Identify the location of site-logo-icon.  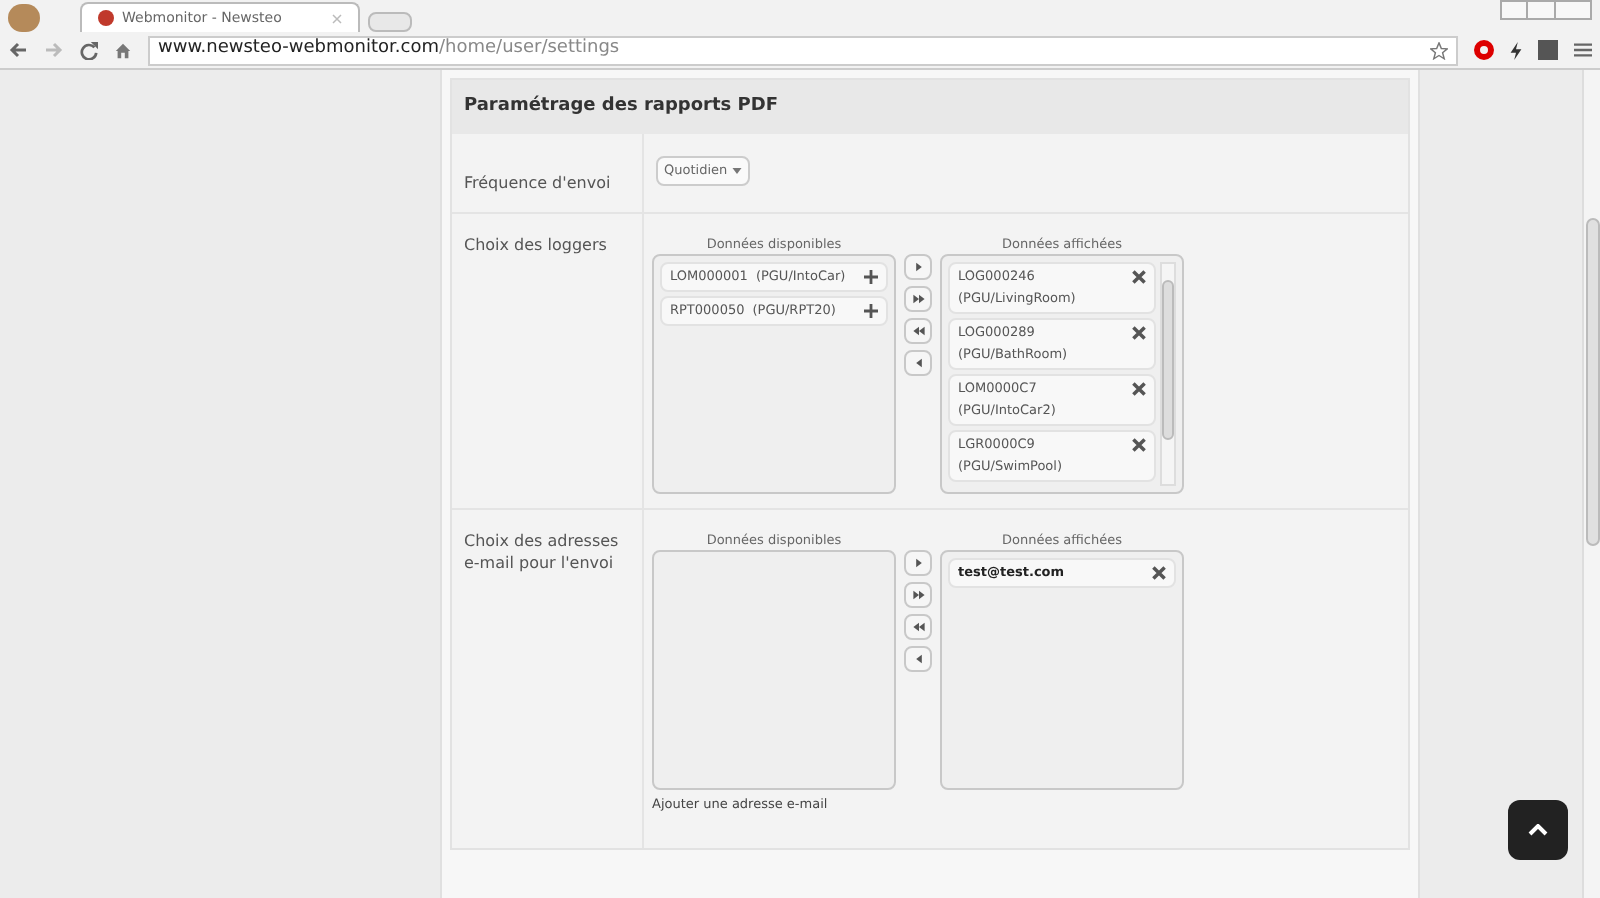
(106, 18).